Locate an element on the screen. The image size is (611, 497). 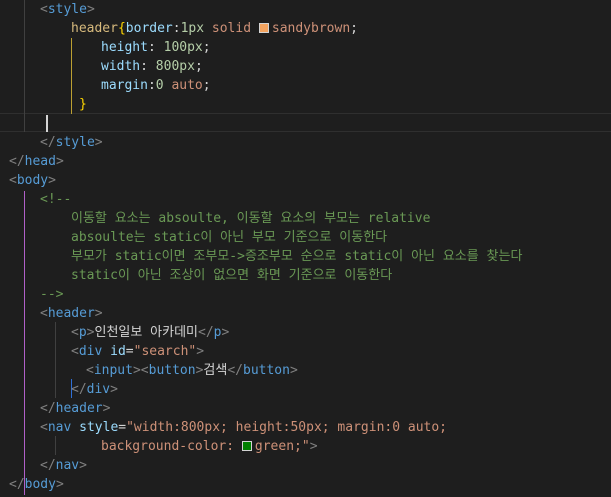
code-line: <body> is located at coordinates (32, 180).